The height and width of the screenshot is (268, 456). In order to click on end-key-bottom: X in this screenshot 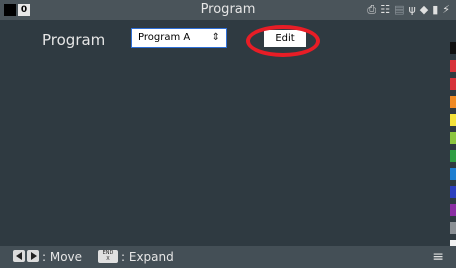, I will do `click(108, 259)`.